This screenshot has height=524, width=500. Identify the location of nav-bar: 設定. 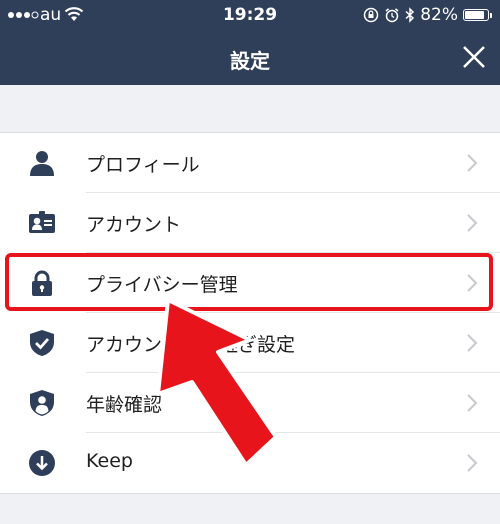
(250, 57).